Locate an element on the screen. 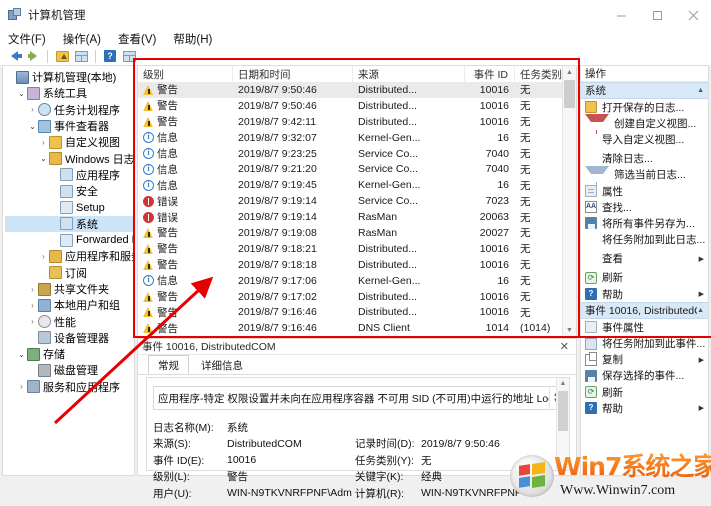 Image resolution: width=711 pixels, height=506 pixels. action-item-1-4: ⟳ 刷新 is located at coordinates (644, 392).